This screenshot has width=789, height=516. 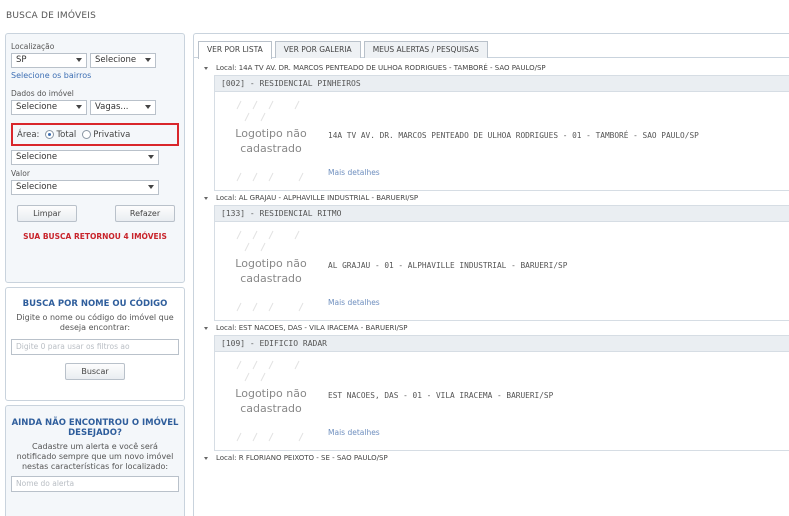 I want to click on area-private-radio: Privativa, so click(x=106, y=135).